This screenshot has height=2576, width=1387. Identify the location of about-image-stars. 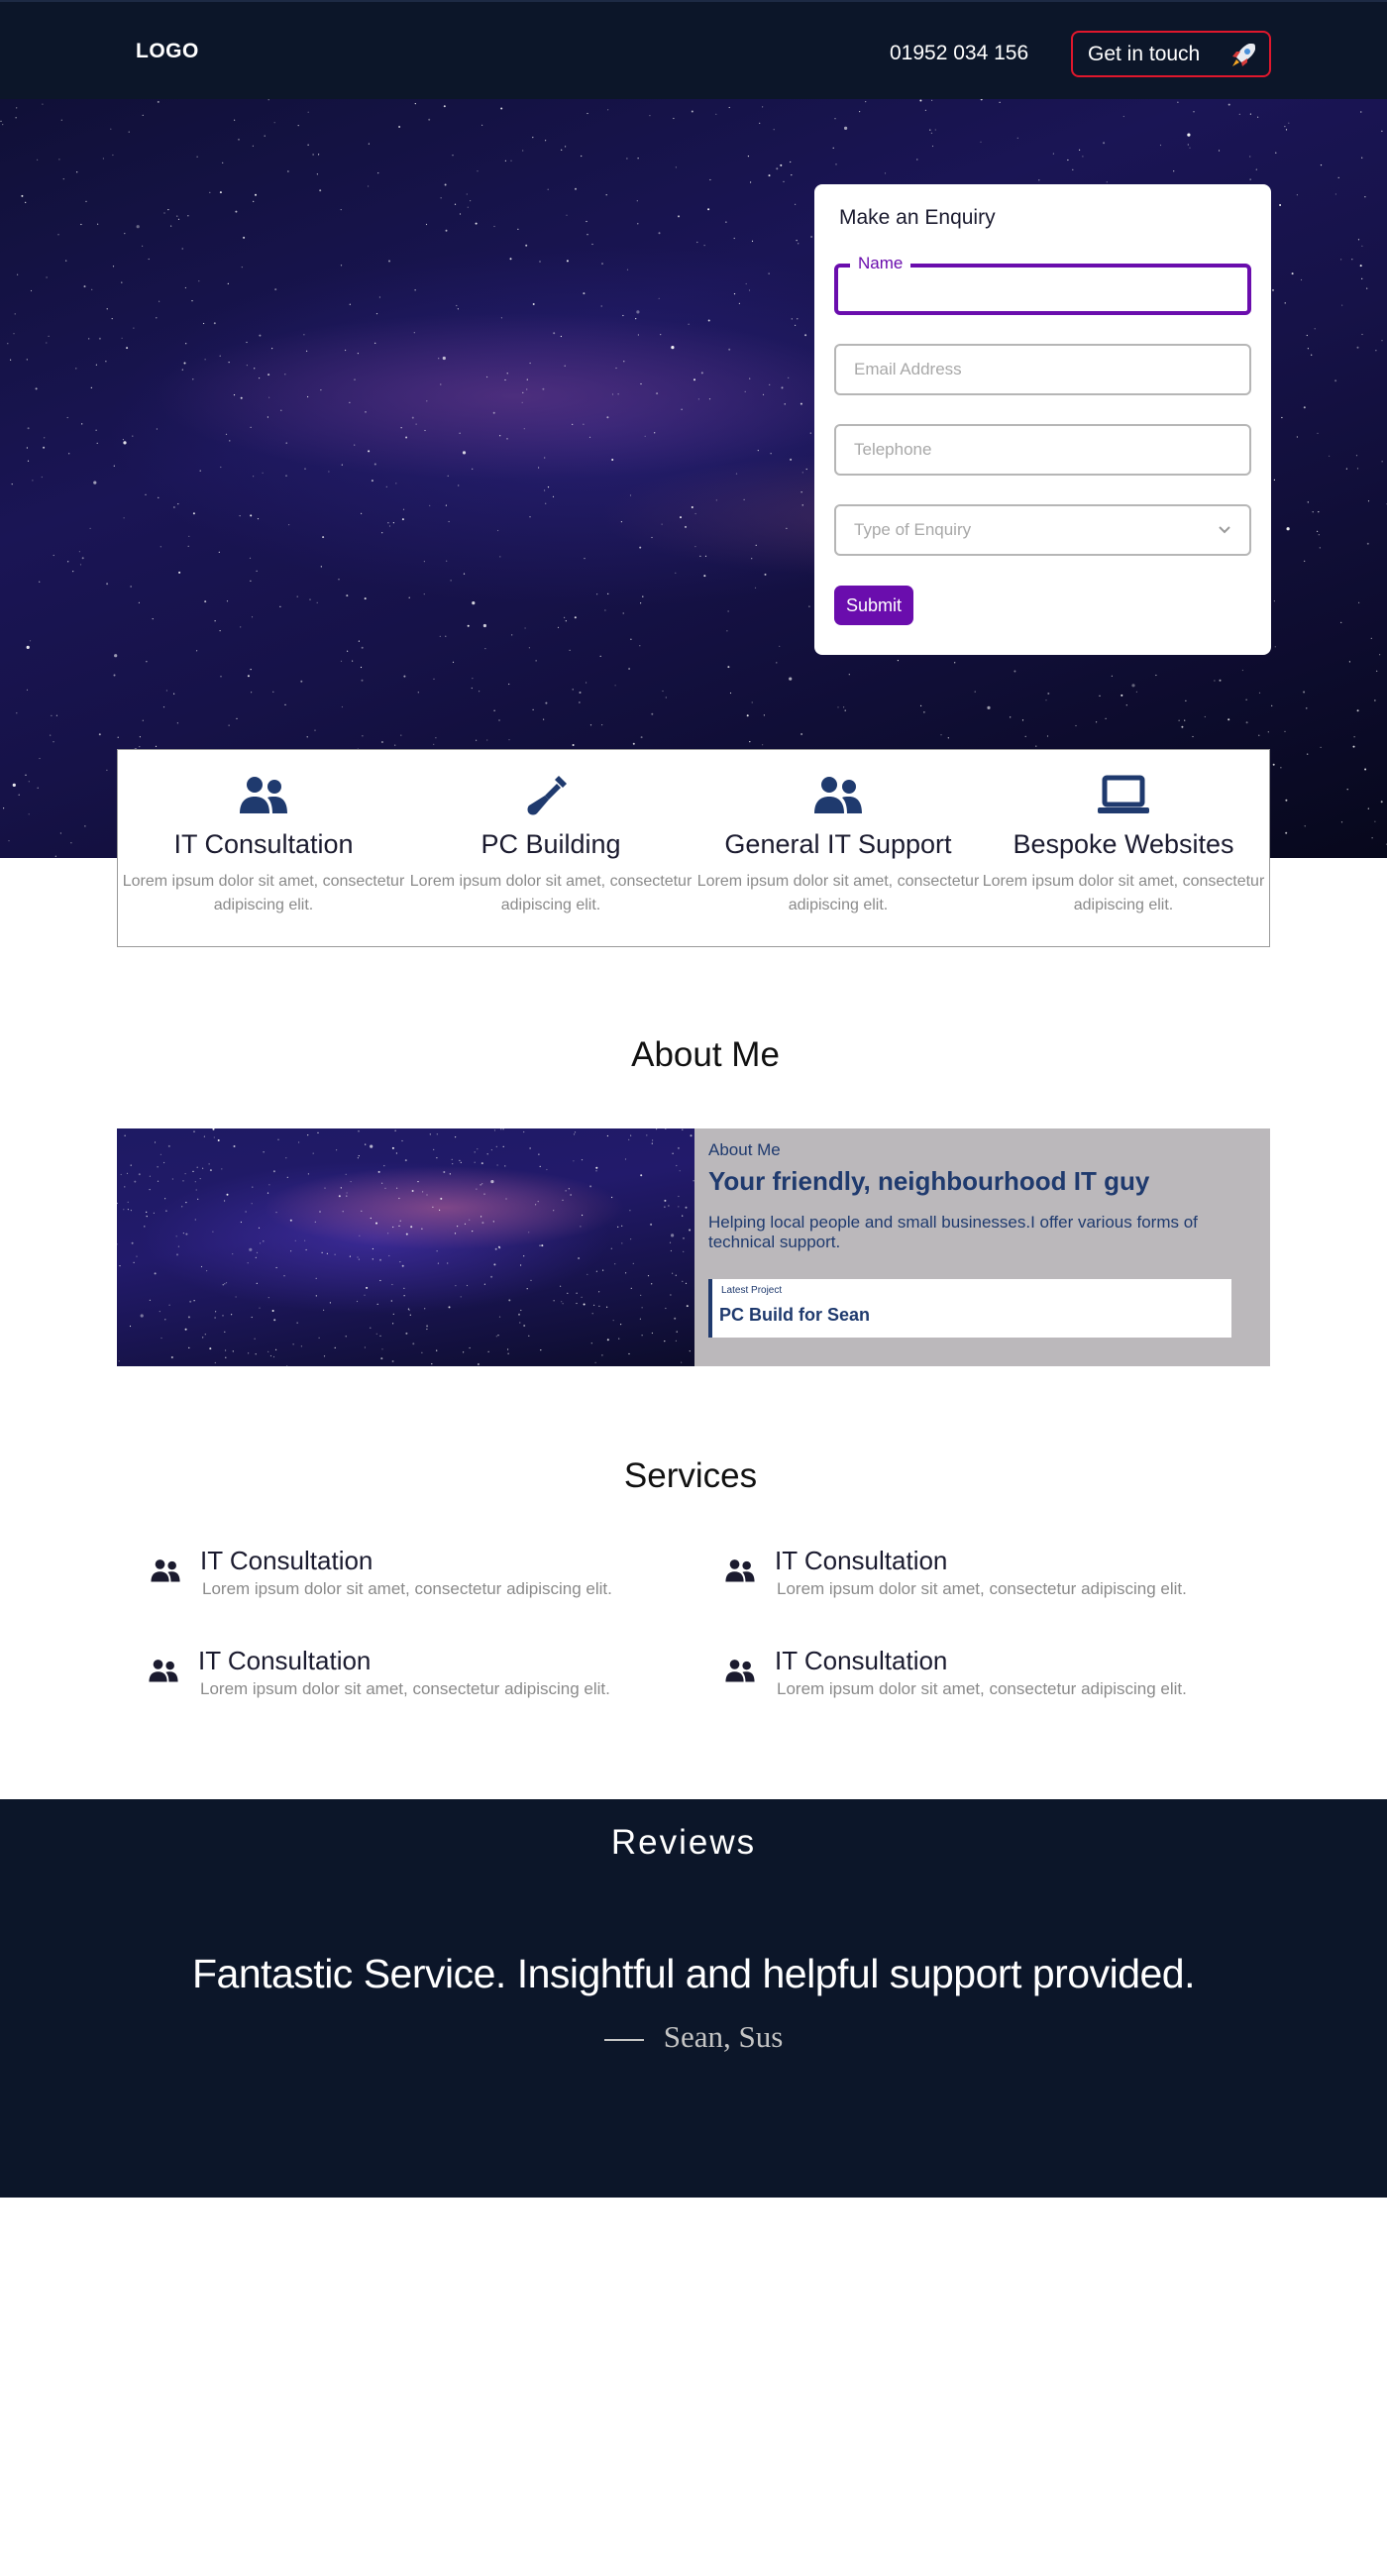
(405, 1247).